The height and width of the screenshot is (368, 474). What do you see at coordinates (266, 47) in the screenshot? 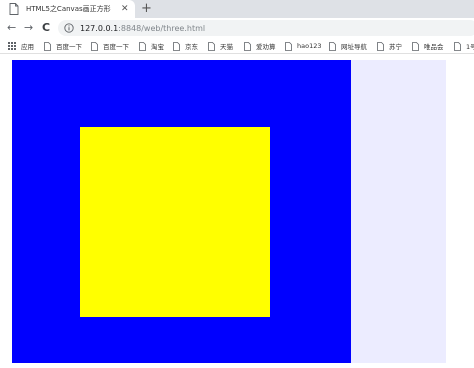
I see `bookmark-label: 爱劝算` at bounding box center [266, 47].